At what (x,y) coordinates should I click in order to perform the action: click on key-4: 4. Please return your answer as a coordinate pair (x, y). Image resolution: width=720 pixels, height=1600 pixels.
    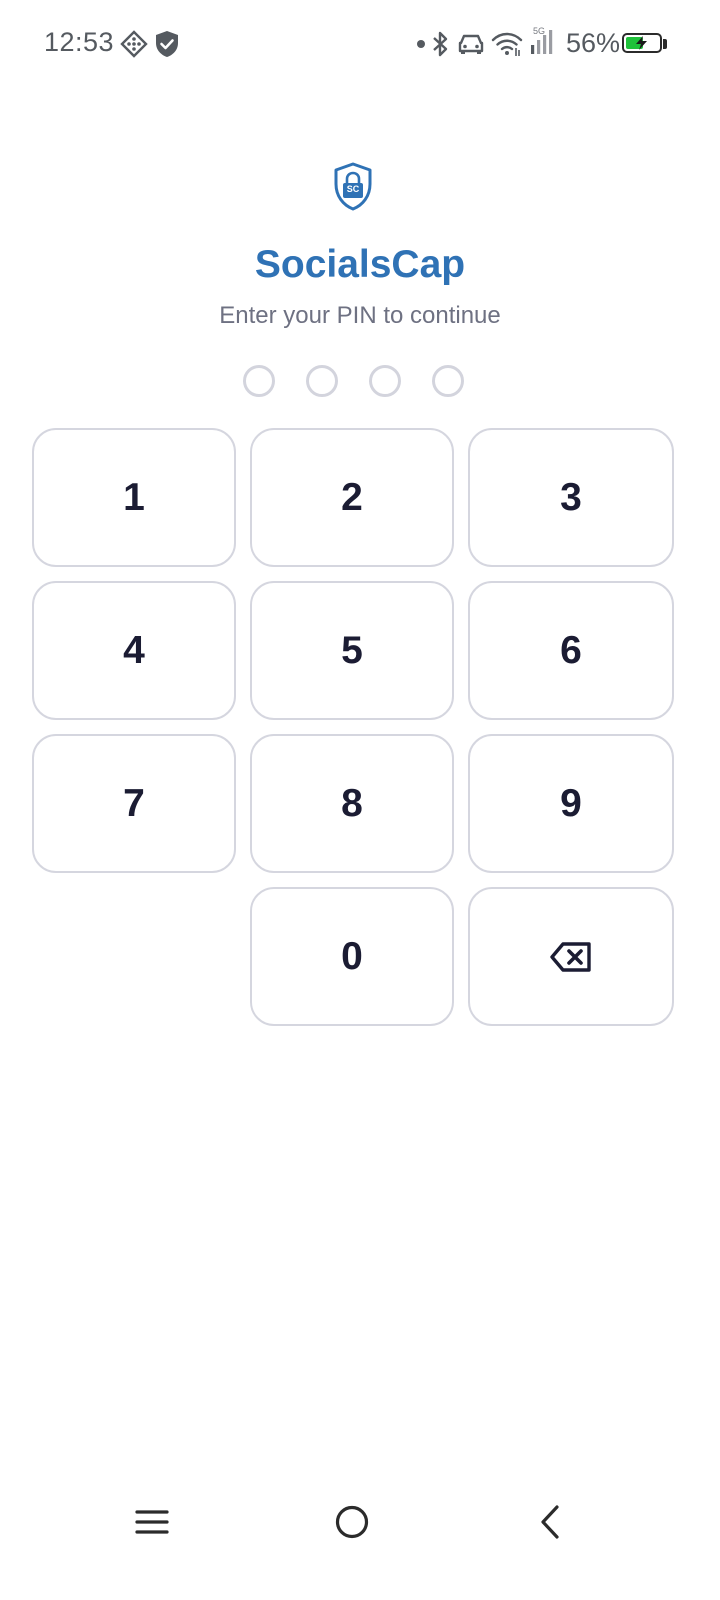
    Looking at the image, I should click on (134, 650).